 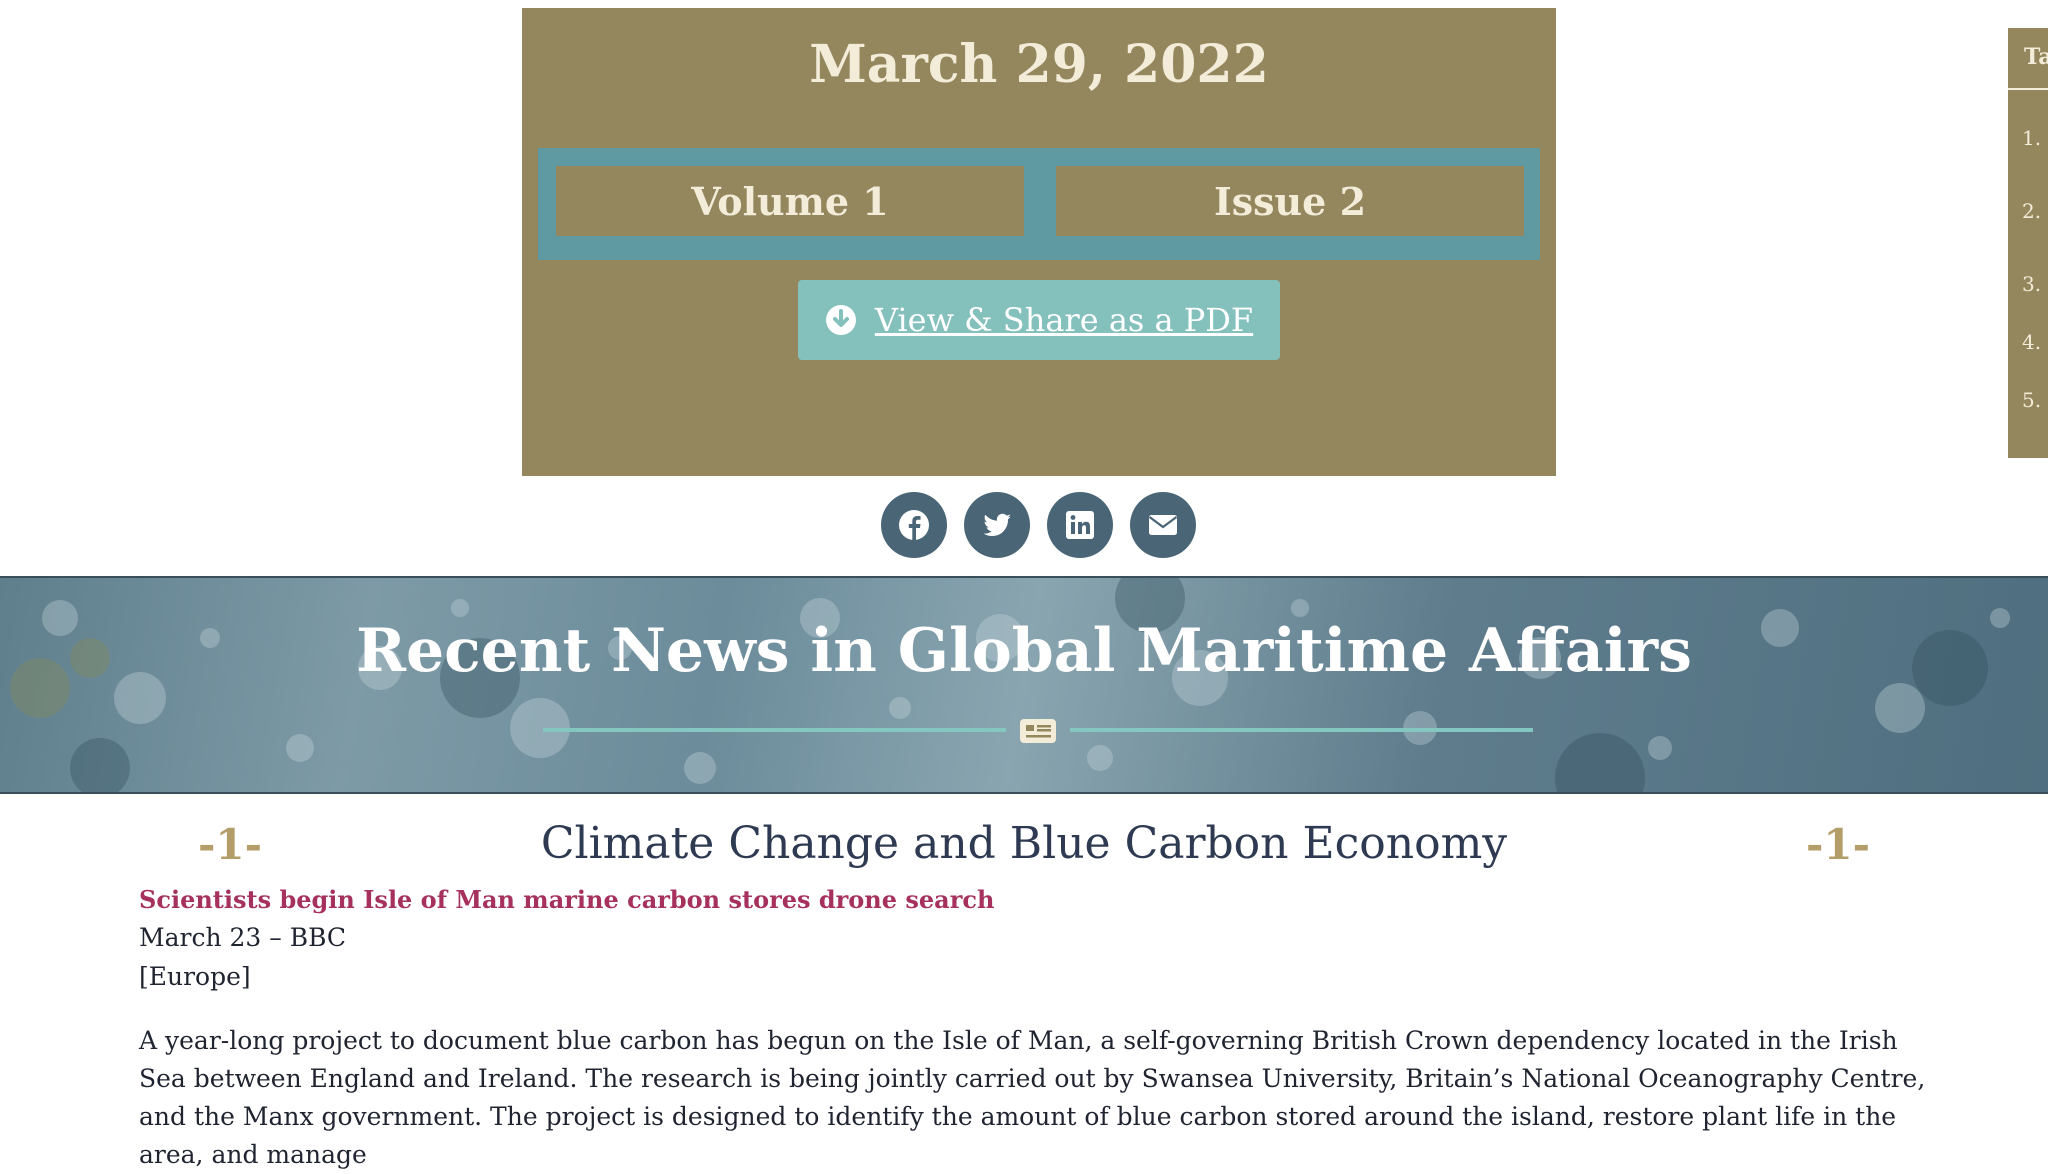 What do you see at coordinates (1064, 320) in the screenshot?
I see `pdf-button-label: View & Share as a PDF` at bounding box center [1064, 320].